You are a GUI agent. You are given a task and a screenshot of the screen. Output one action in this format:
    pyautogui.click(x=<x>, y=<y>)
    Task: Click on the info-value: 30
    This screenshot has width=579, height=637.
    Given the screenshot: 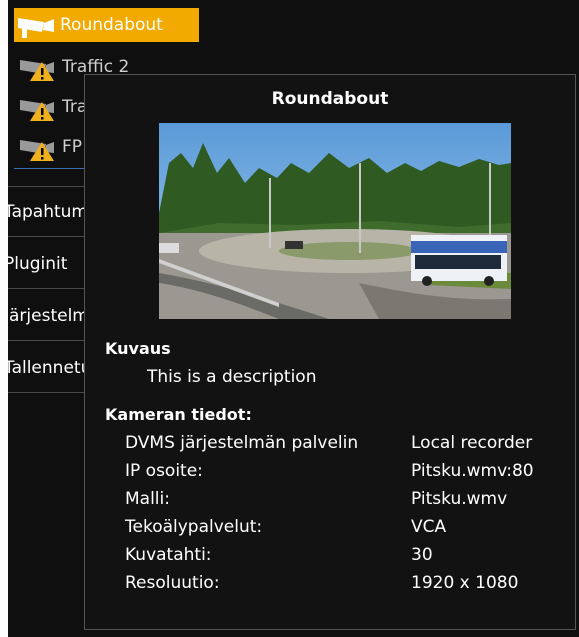 What is the action you would take?
    pyautogui.click(x=422, y=555)
    